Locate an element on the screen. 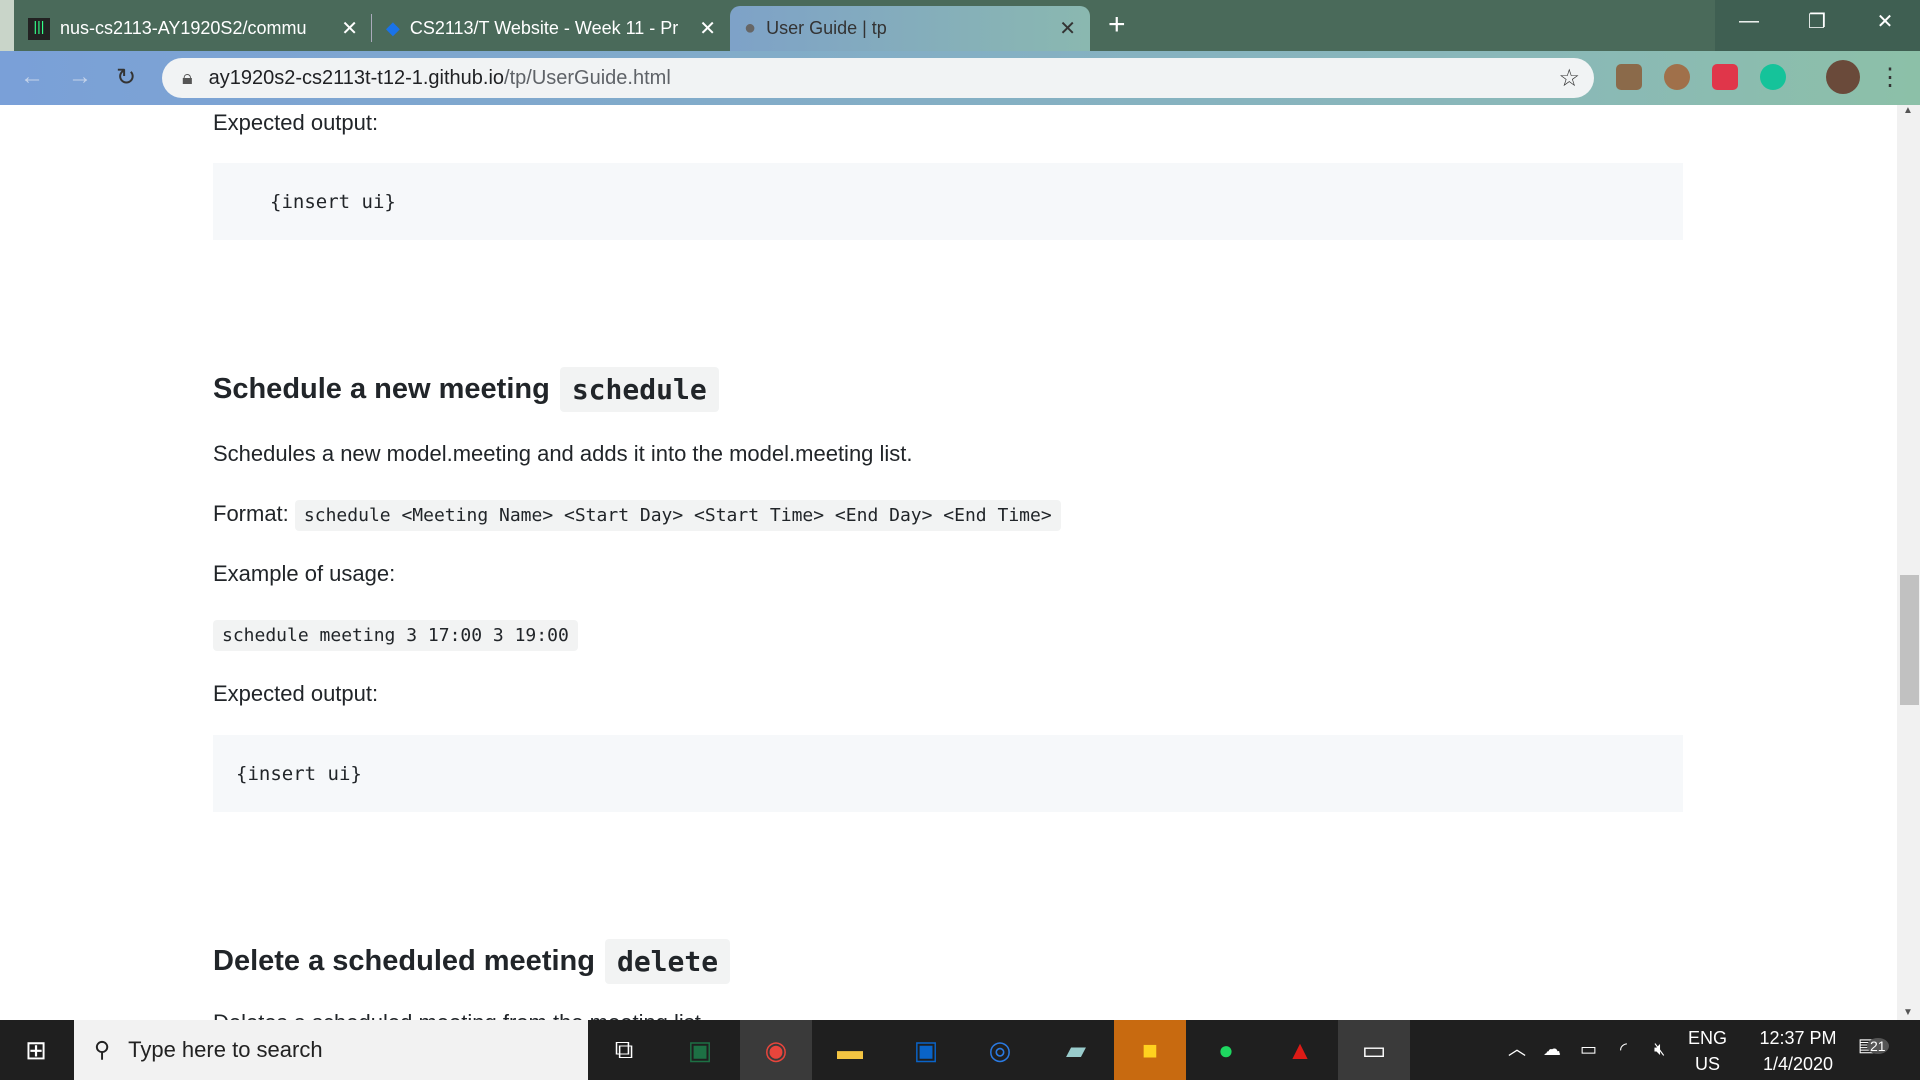  task-view-icon: ⧉ is located at coordinates (624, 1050).